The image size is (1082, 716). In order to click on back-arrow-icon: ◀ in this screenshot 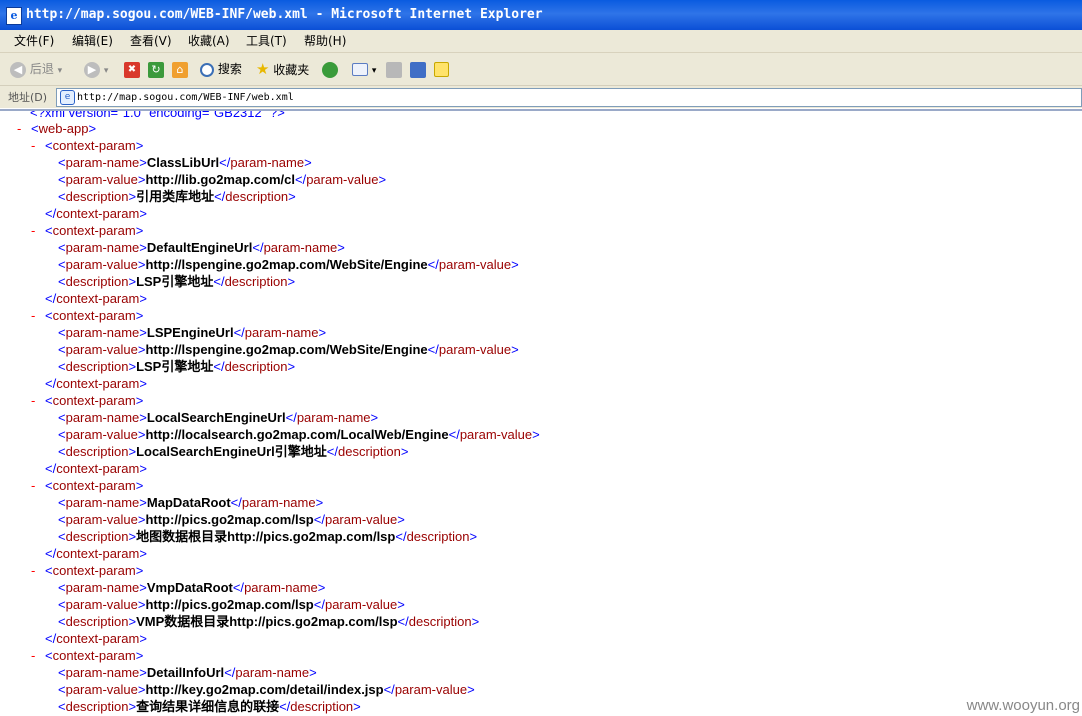, I will do `click(18, 69)`.